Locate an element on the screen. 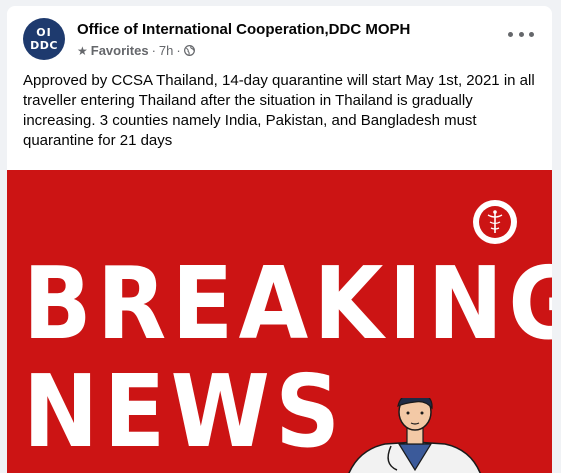 Image resolution: width=561 pixels, height=473 pixels. doctor-illustration is located at coordinates (414, 435).